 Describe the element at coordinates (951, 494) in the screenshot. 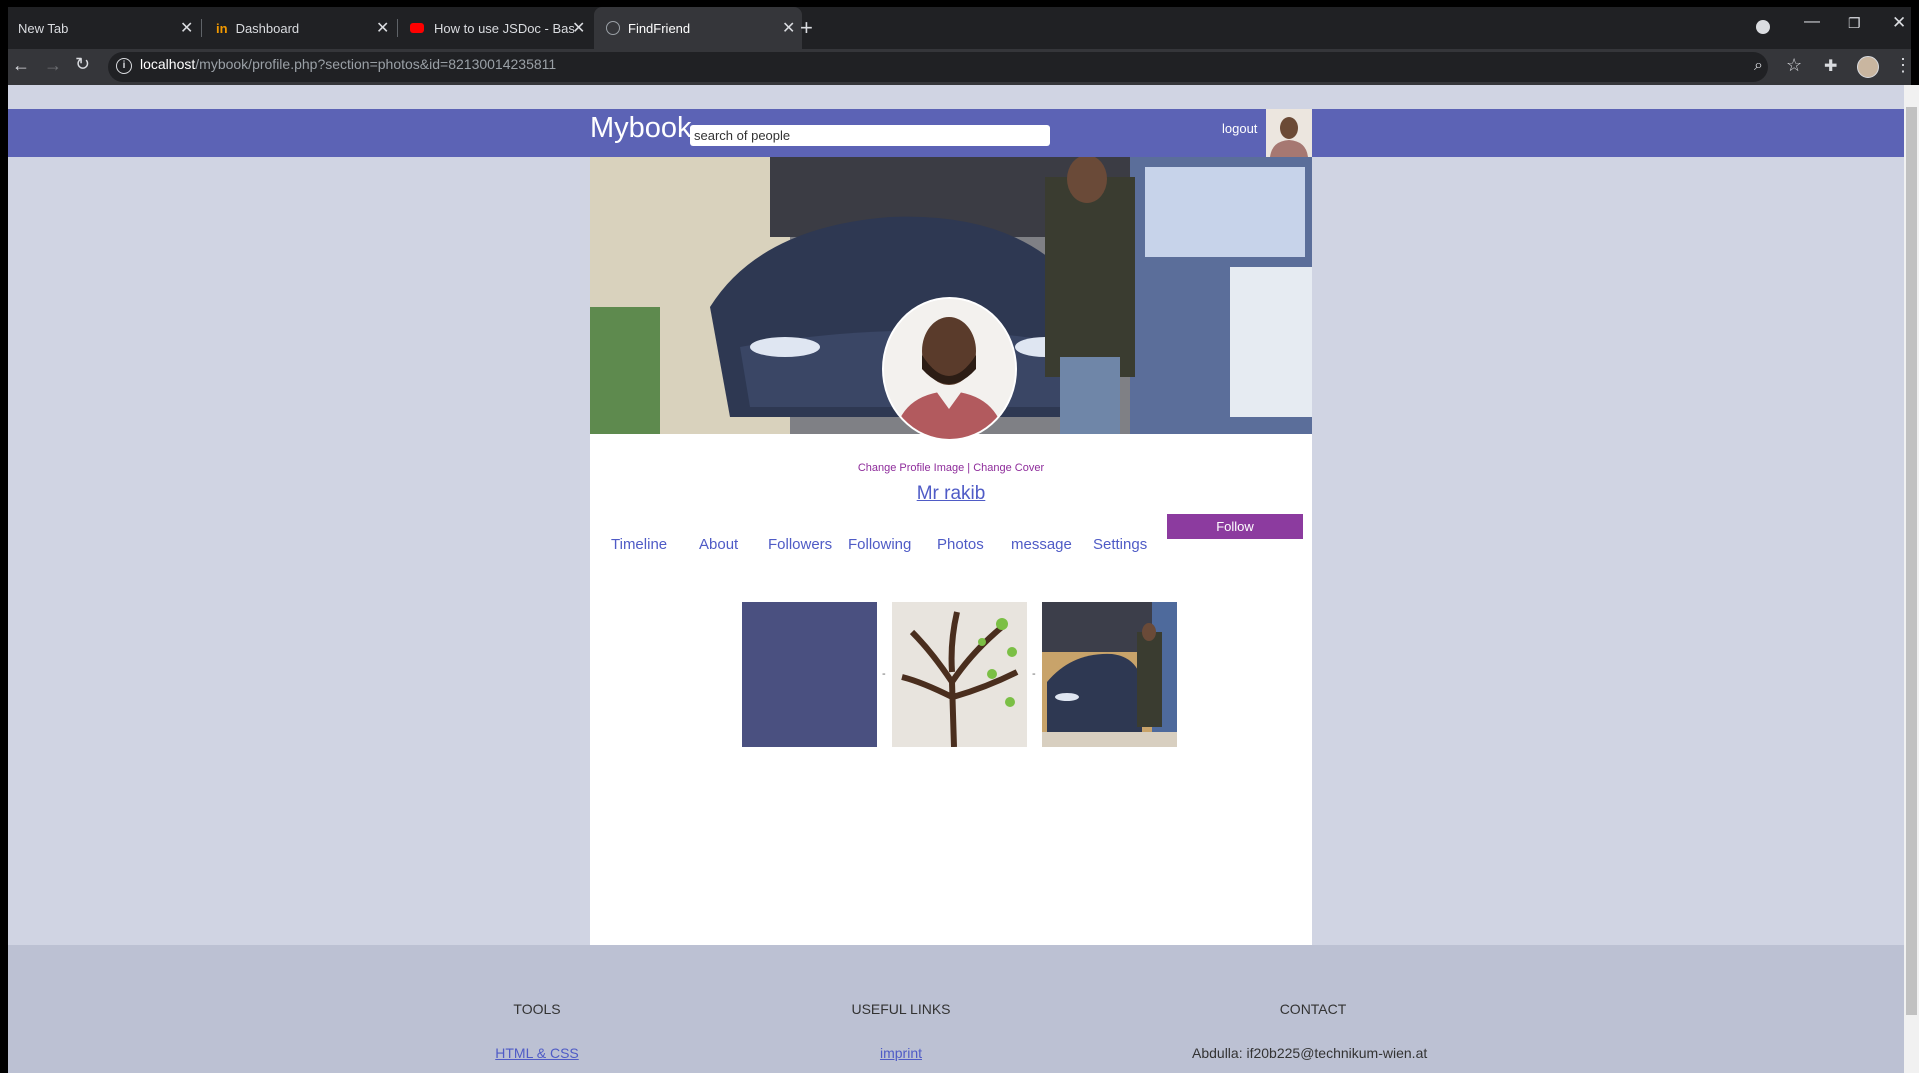

I see `profile-name-link: Mr rakib` at that location.